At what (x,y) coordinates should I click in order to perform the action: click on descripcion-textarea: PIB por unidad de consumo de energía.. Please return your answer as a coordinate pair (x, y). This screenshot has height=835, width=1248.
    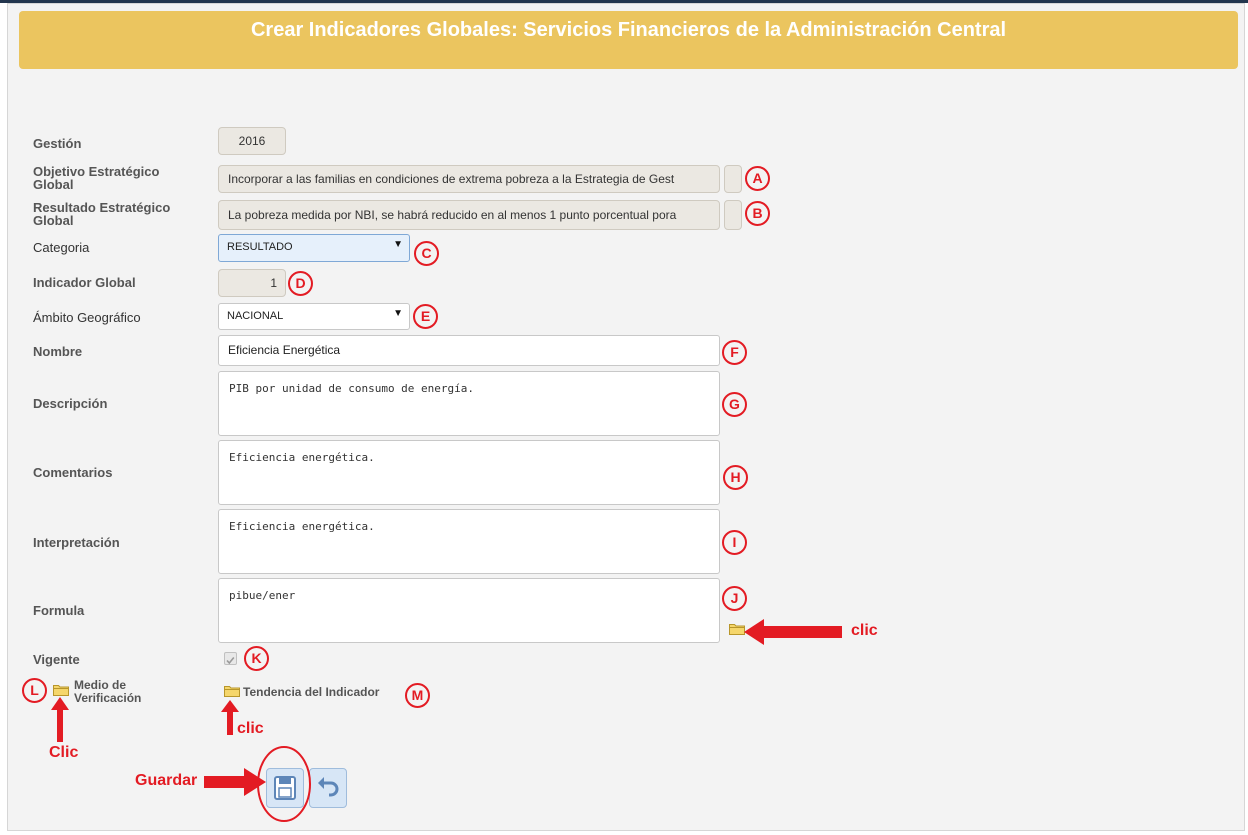
    Looking at the image, I should click on (469, 403).